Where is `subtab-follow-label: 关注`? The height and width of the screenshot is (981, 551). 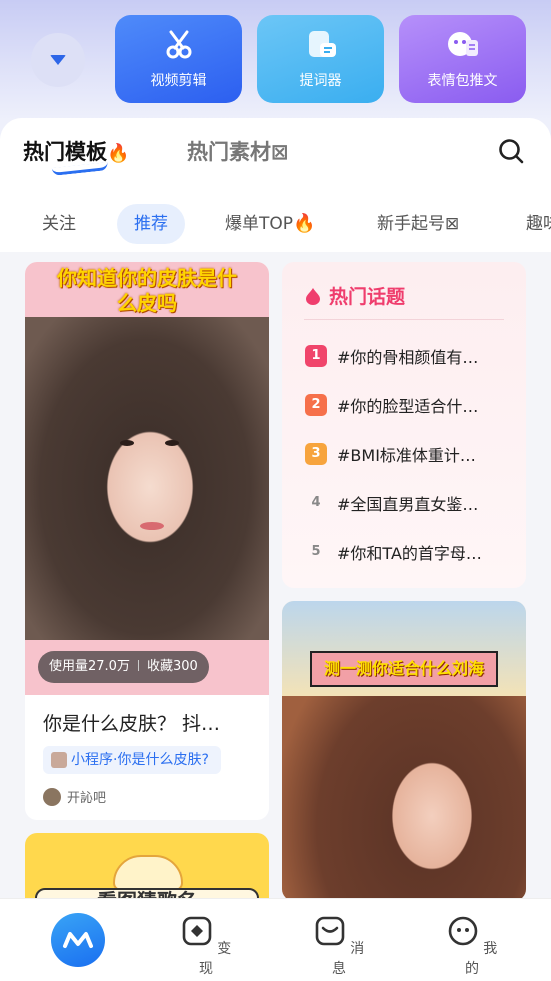 subtab-follow-label: 关注 is located at coordinates (59, 224).